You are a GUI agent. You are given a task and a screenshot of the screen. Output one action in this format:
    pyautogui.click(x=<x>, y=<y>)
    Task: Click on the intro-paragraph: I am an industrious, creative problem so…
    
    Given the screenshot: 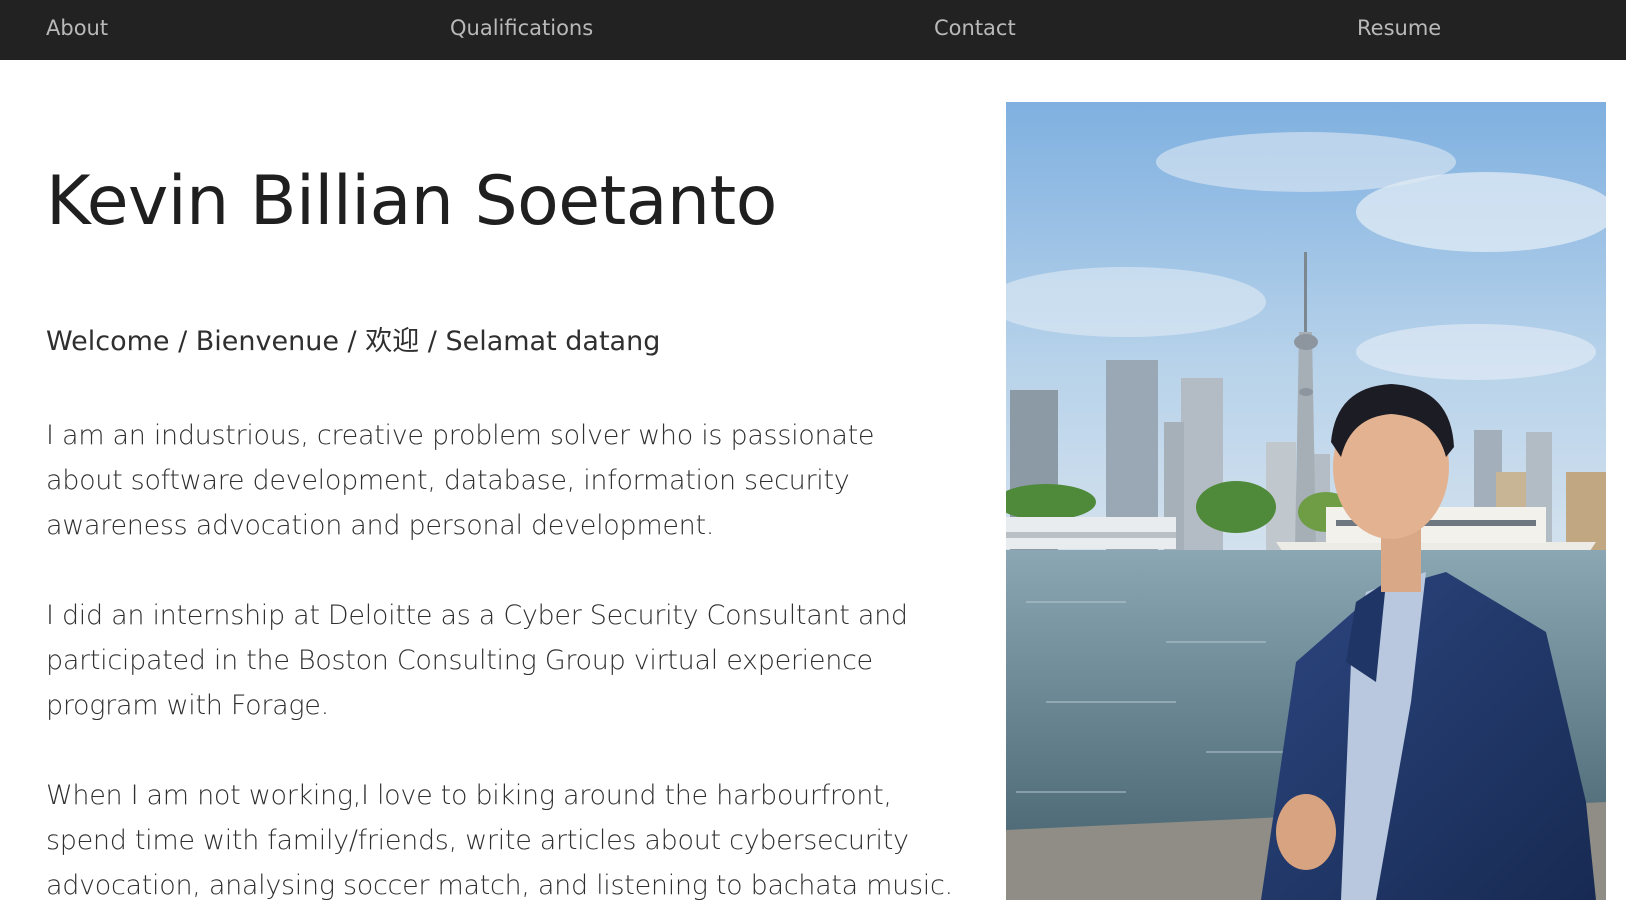 What is the action you would take?
    pyautogui.click(x=460, y=480)
    